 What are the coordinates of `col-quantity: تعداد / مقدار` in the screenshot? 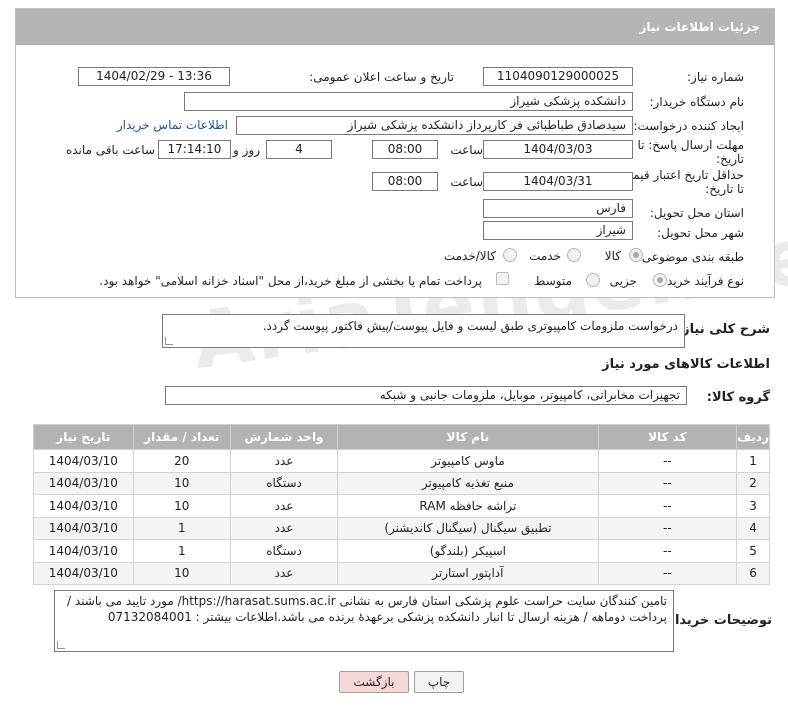 It's located at (181, 437).